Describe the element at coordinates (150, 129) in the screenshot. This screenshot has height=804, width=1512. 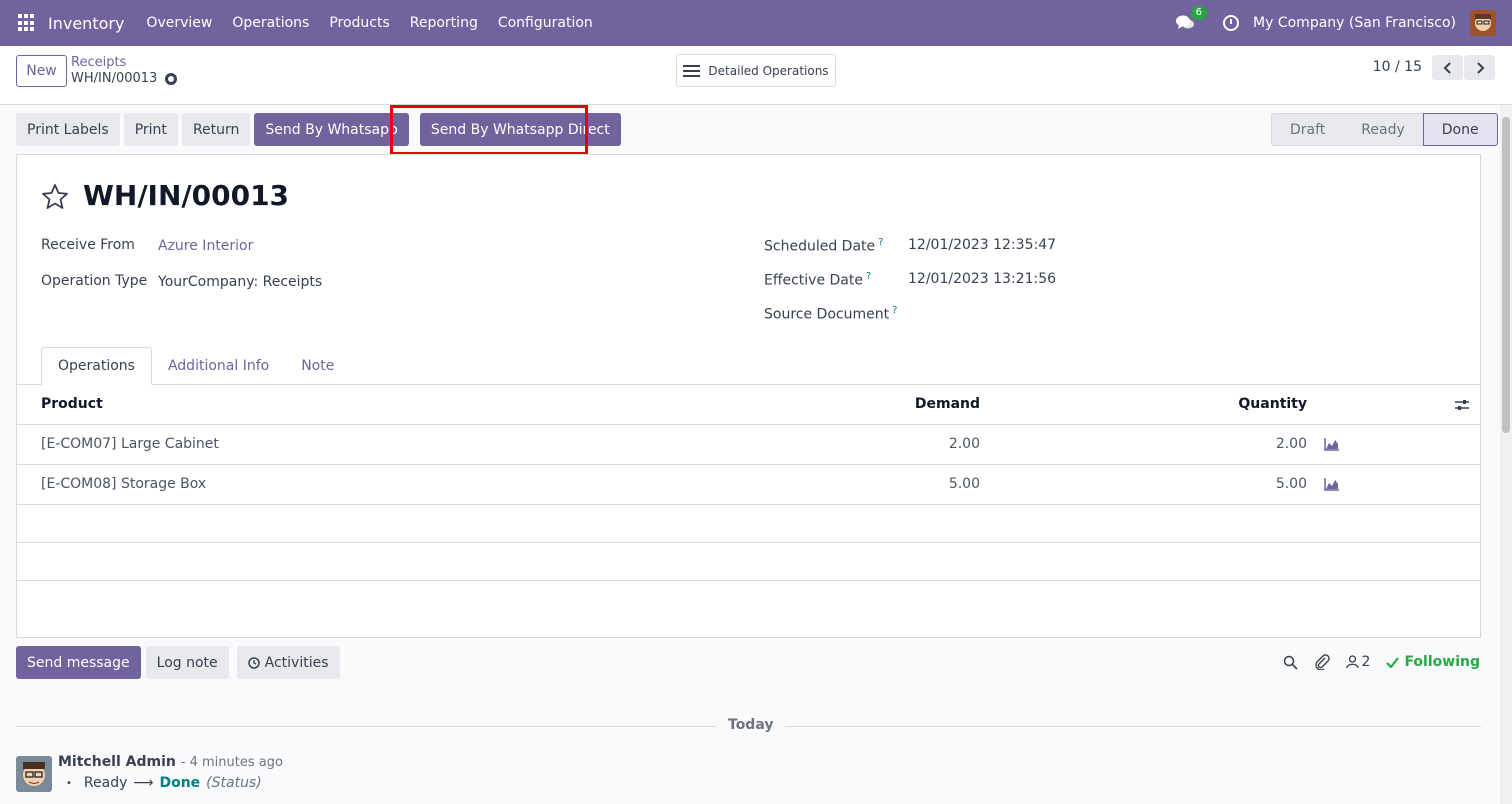
I see `print-button: Print` at that location.